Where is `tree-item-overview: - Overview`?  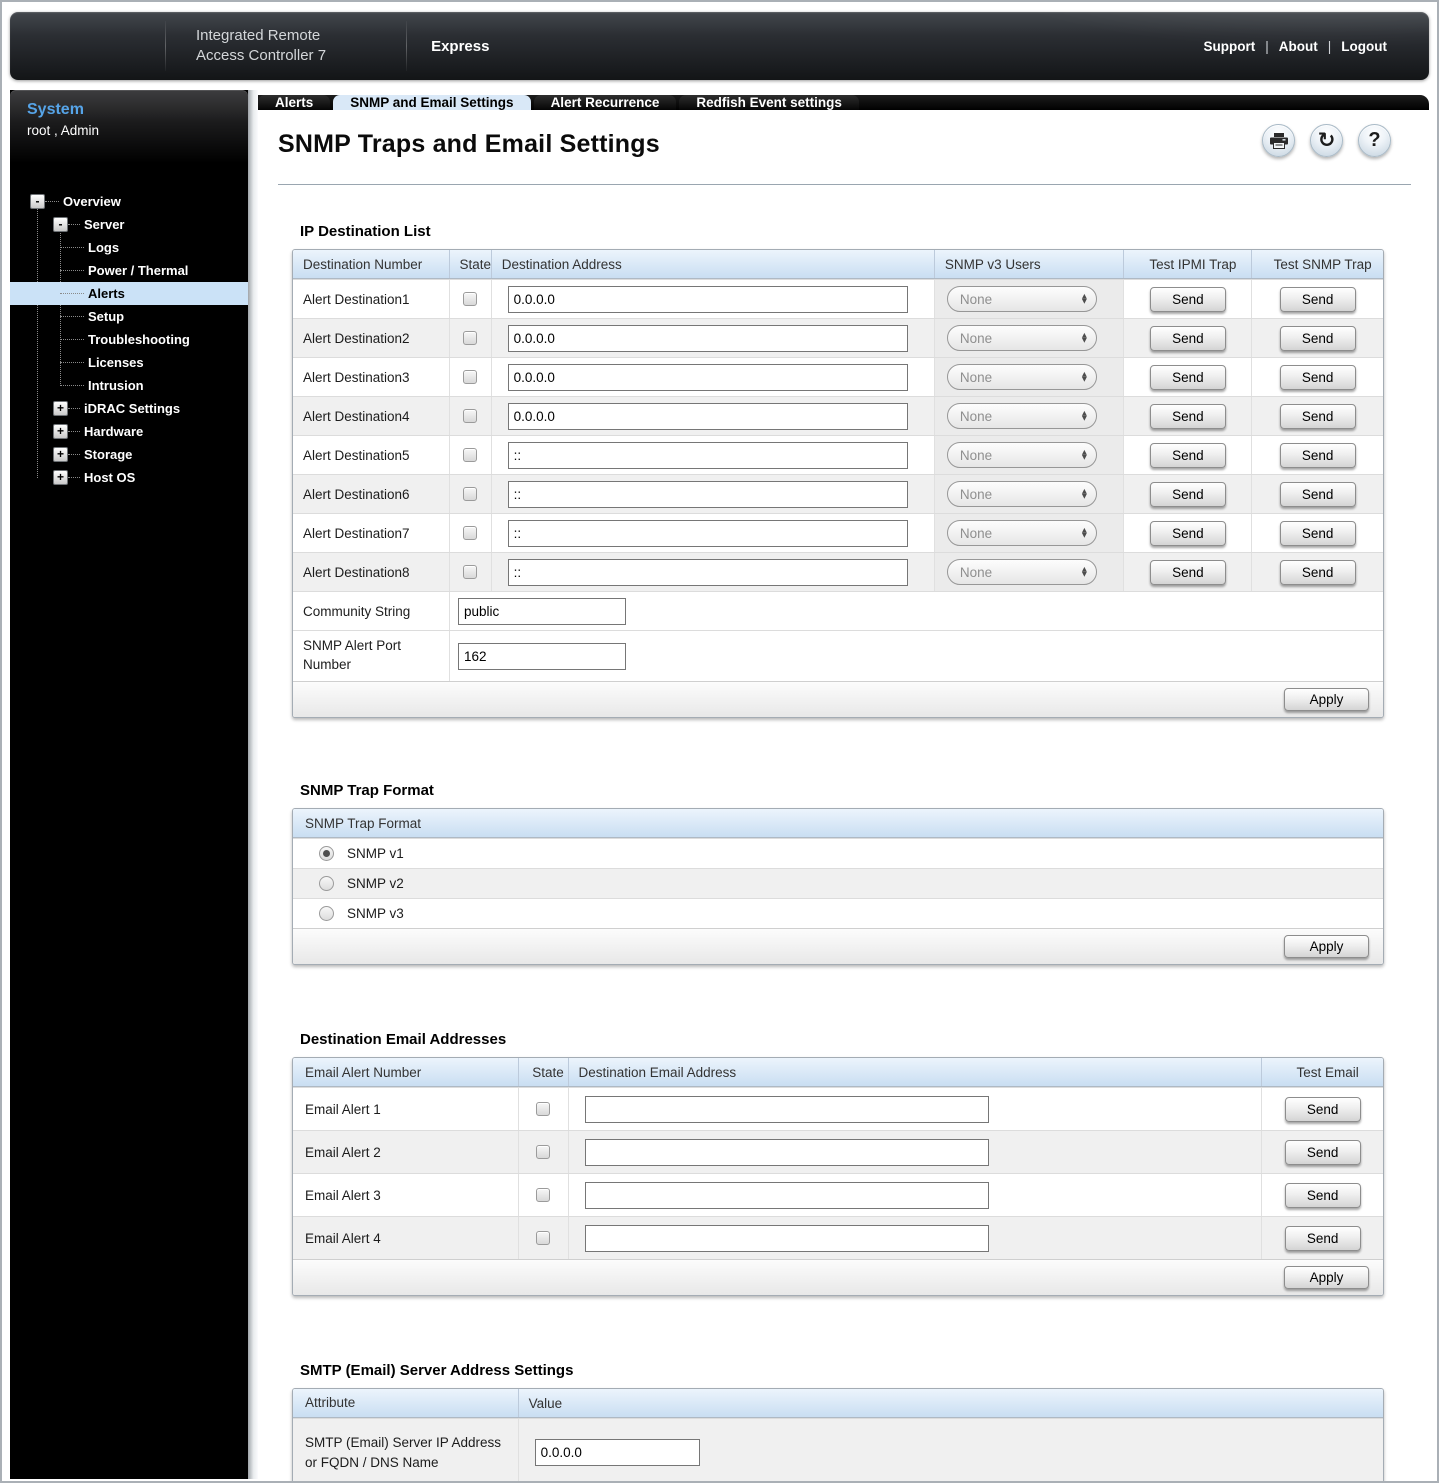 tree-item-overview: - Overview is located at coordinates (129, 201).